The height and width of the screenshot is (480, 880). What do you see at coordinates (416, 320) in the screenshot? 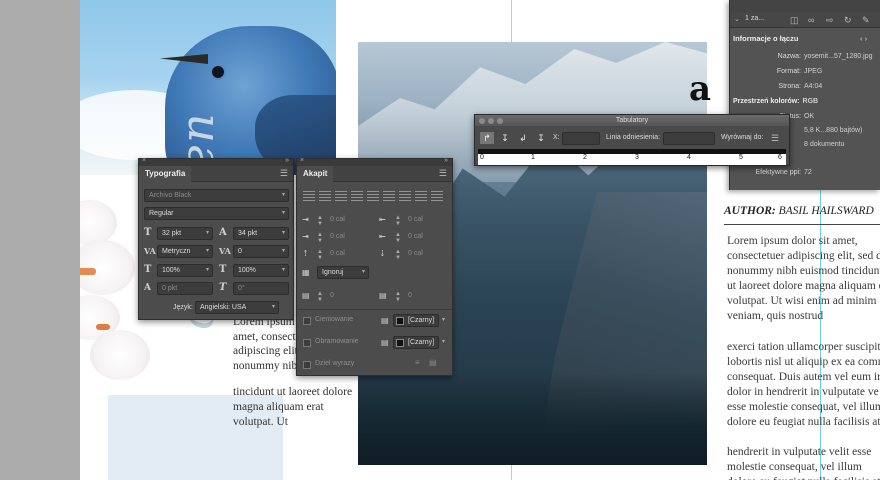
I see `shading-color-select: [Czarny]` at bounding box center [416, 320].